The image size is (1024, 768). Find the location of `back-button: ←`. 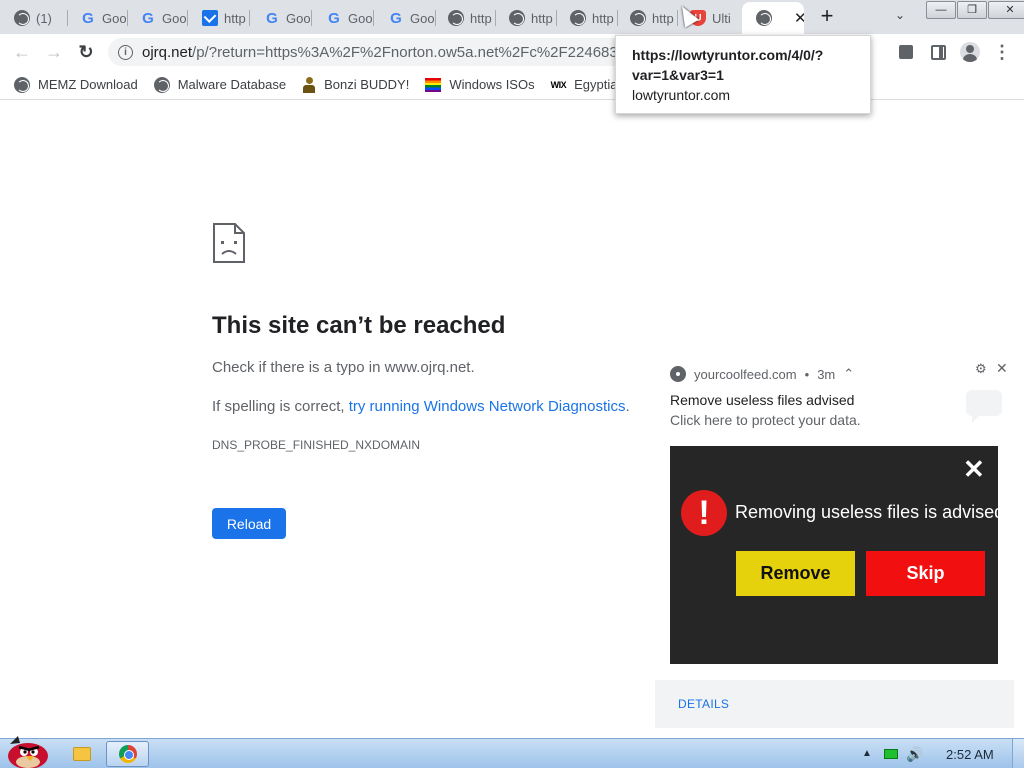

back-button: ← is located at coordinates (22, 52).